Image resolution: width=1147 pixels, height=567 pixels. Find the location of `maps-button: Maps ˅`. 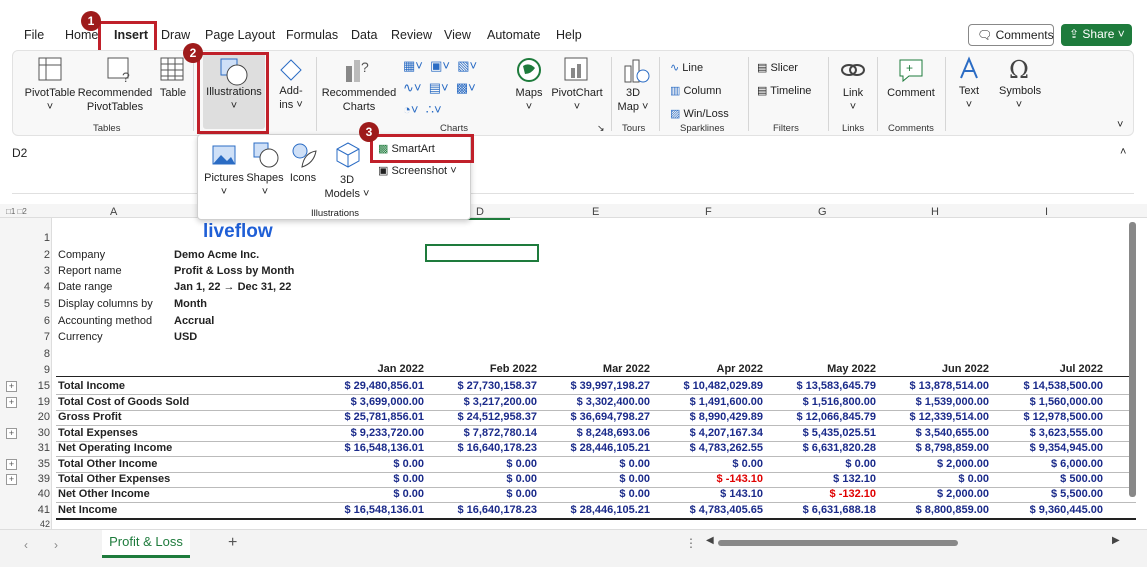

maps-button: Maps ˅ is located at coordinates (529, 100).